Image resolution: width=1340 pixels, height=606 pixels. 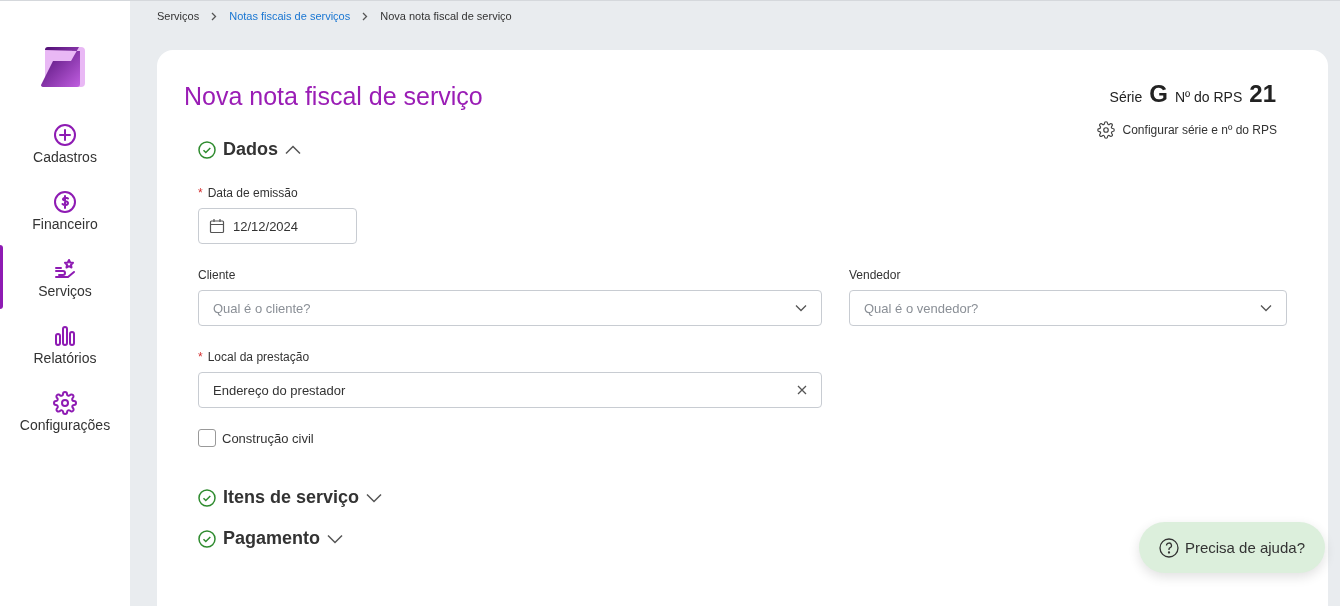 I want to click on question-circle-icon, so click(x=1168, y=547).